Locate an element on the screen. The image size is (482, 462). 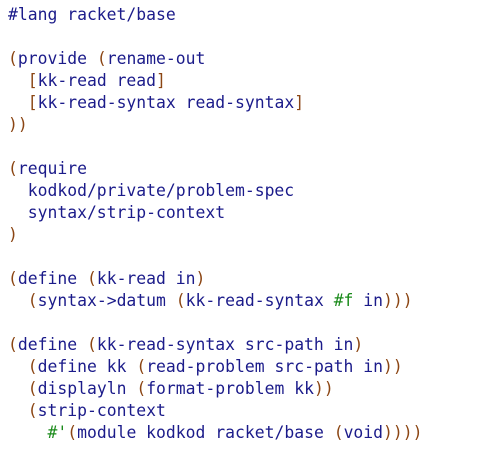
code-token-plain: kk-read-syntax src-path in is located at coordinates (225, 344).